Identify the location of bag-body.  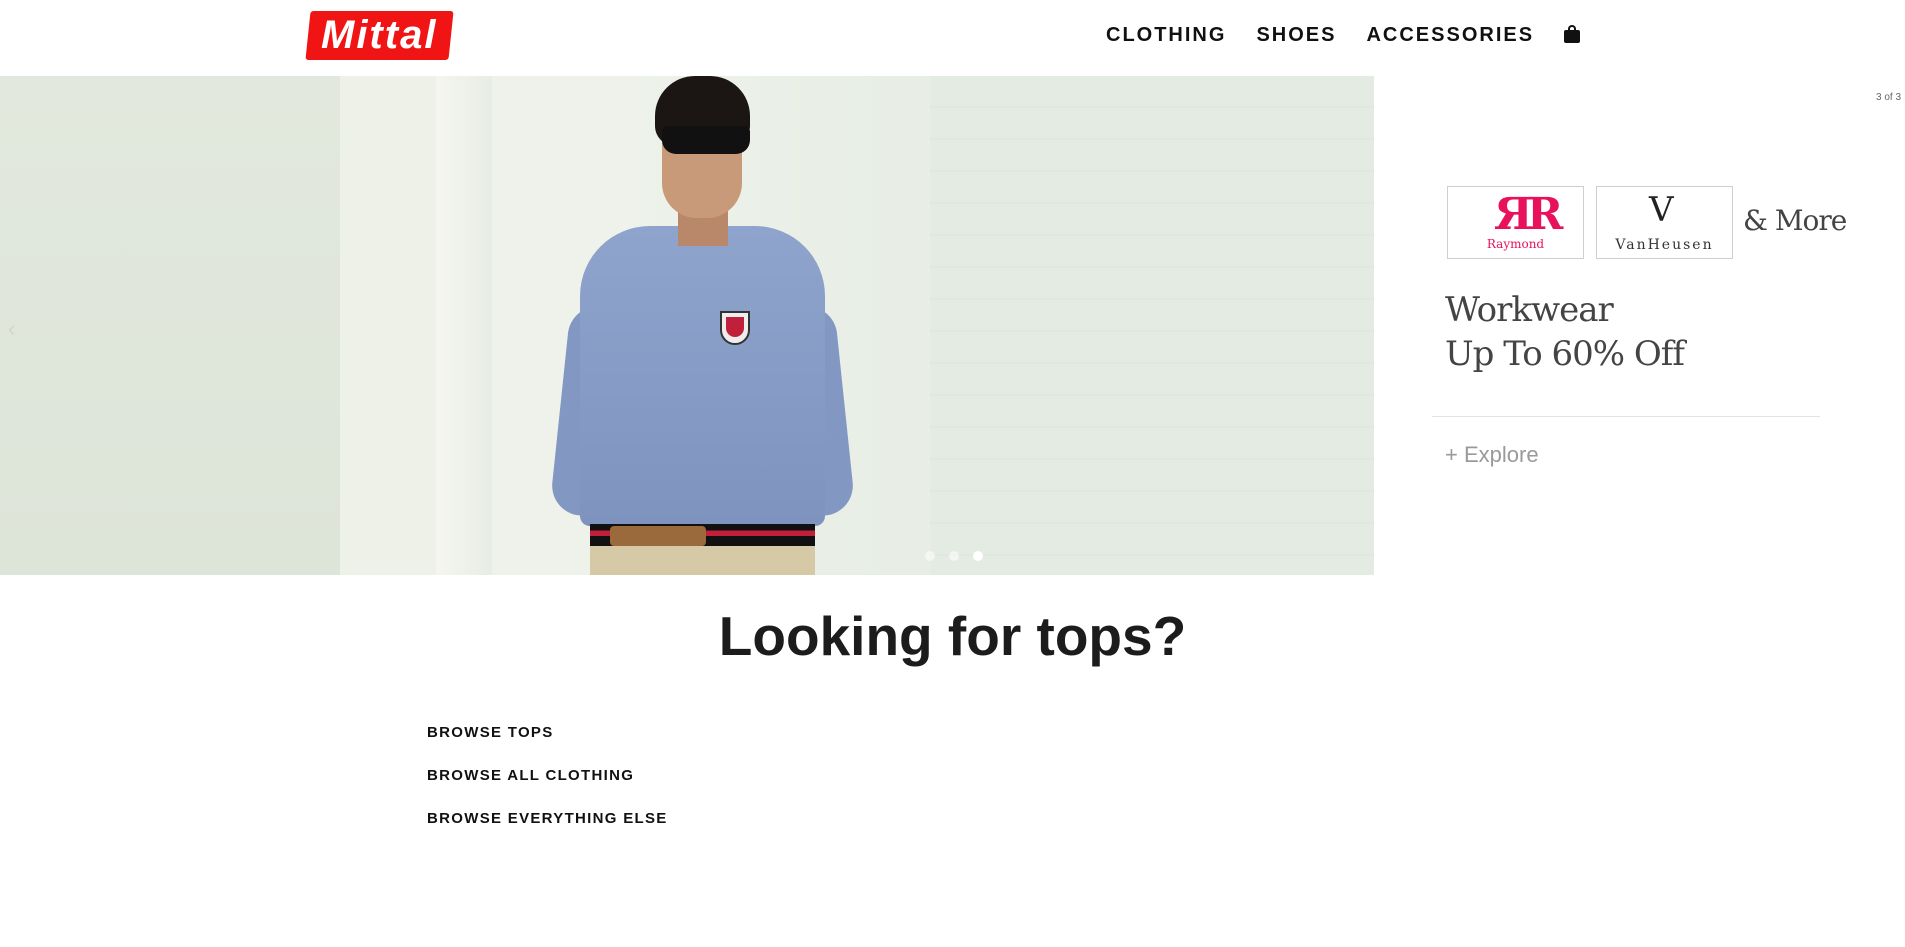
(1572, 36).